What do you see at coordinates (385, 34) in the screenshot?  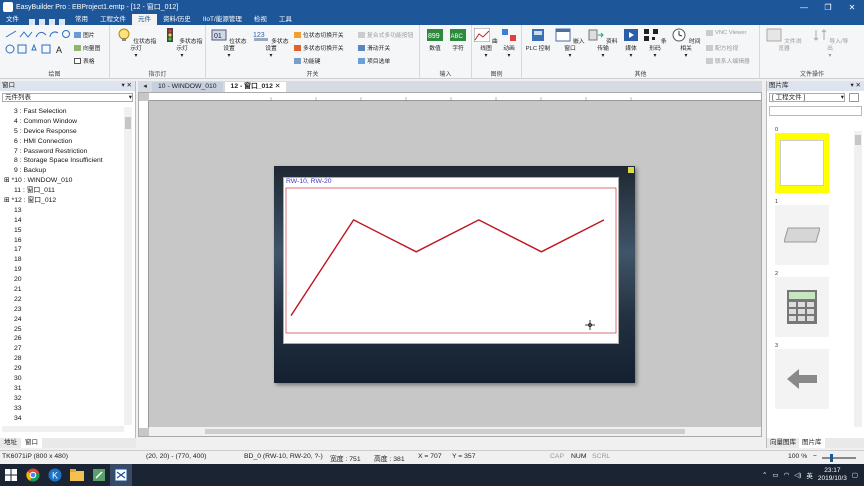 I see `combo-button: 复合式多功能按钮` at bounding box center [385, 34].